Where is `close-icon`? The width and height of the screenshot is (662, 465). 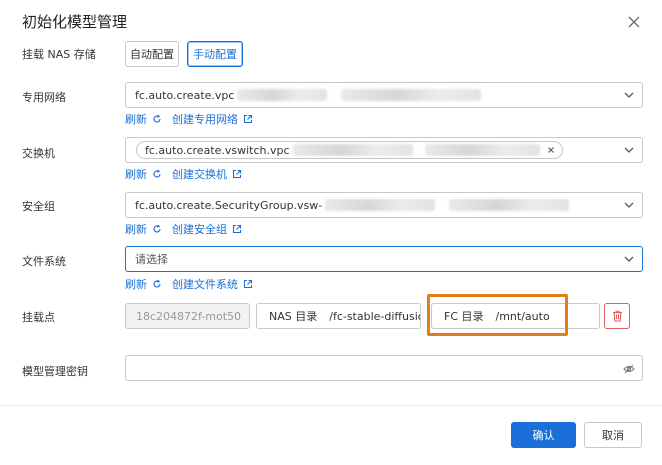 close-icon is located at coordinates (634, 22).